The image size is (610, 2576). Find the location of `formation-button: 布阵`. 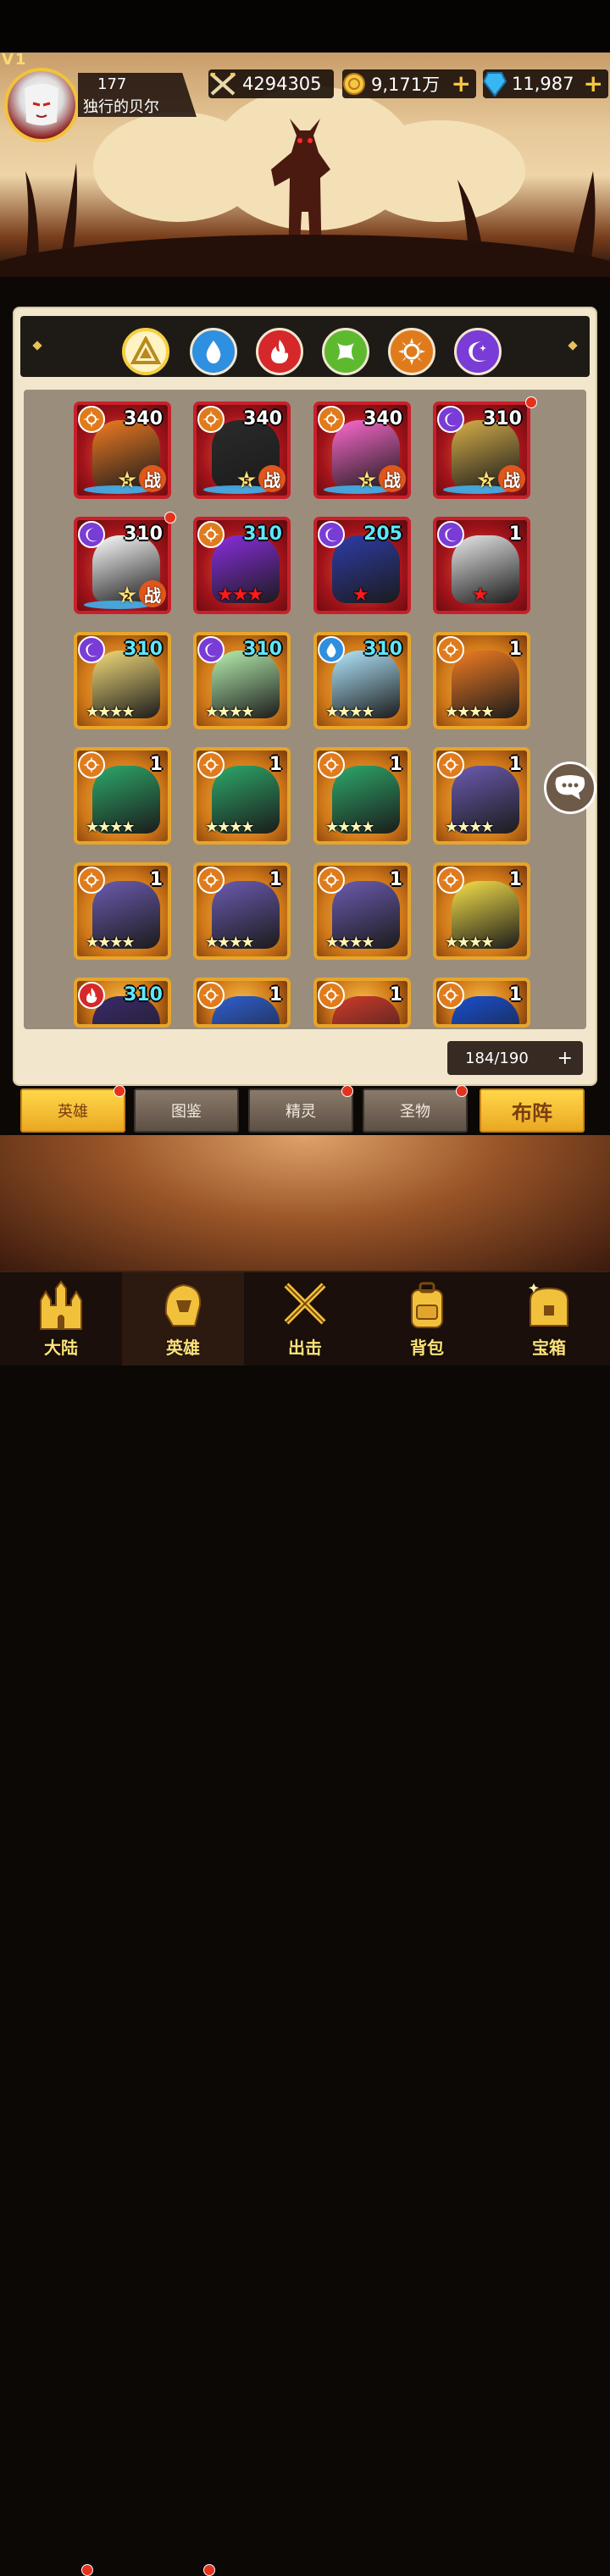

formation-button: 布阵 is located at coordinates (532, 1111).